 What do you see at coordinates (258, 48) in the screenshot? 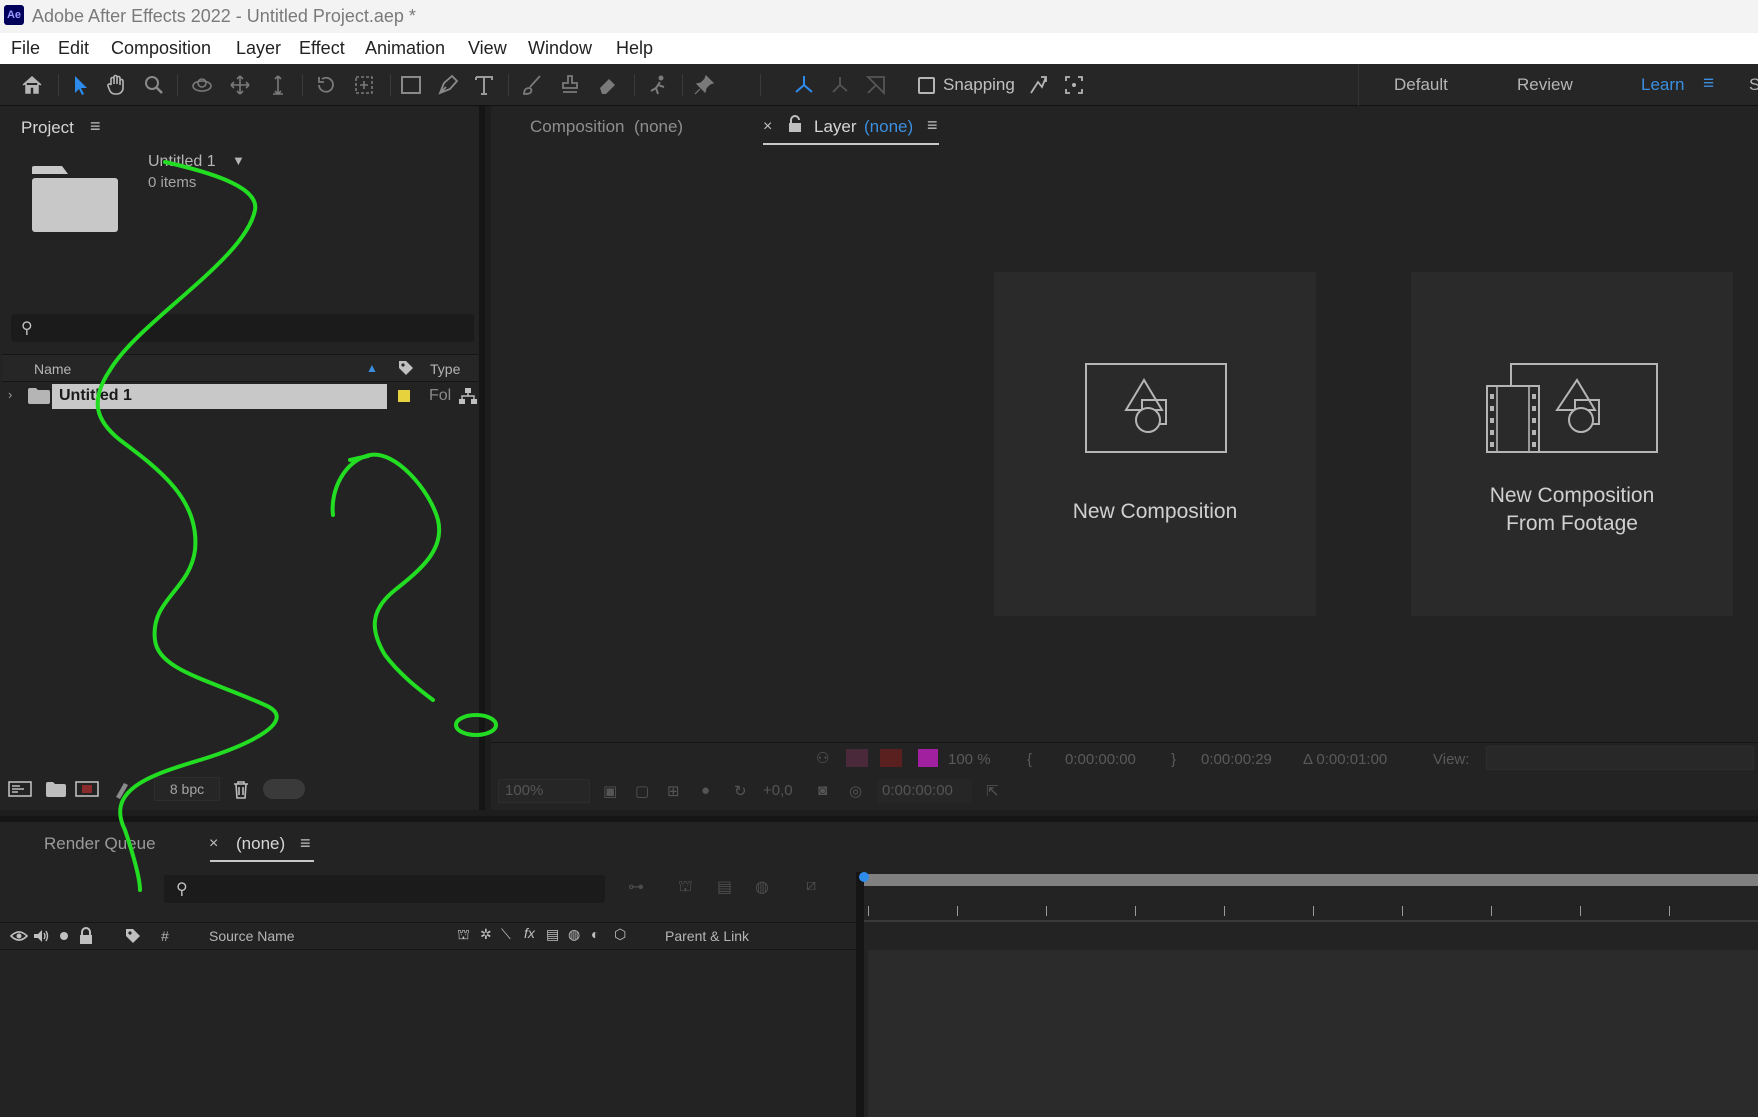
I see `menu-layer: Layer` at bounding box center [258, 48].